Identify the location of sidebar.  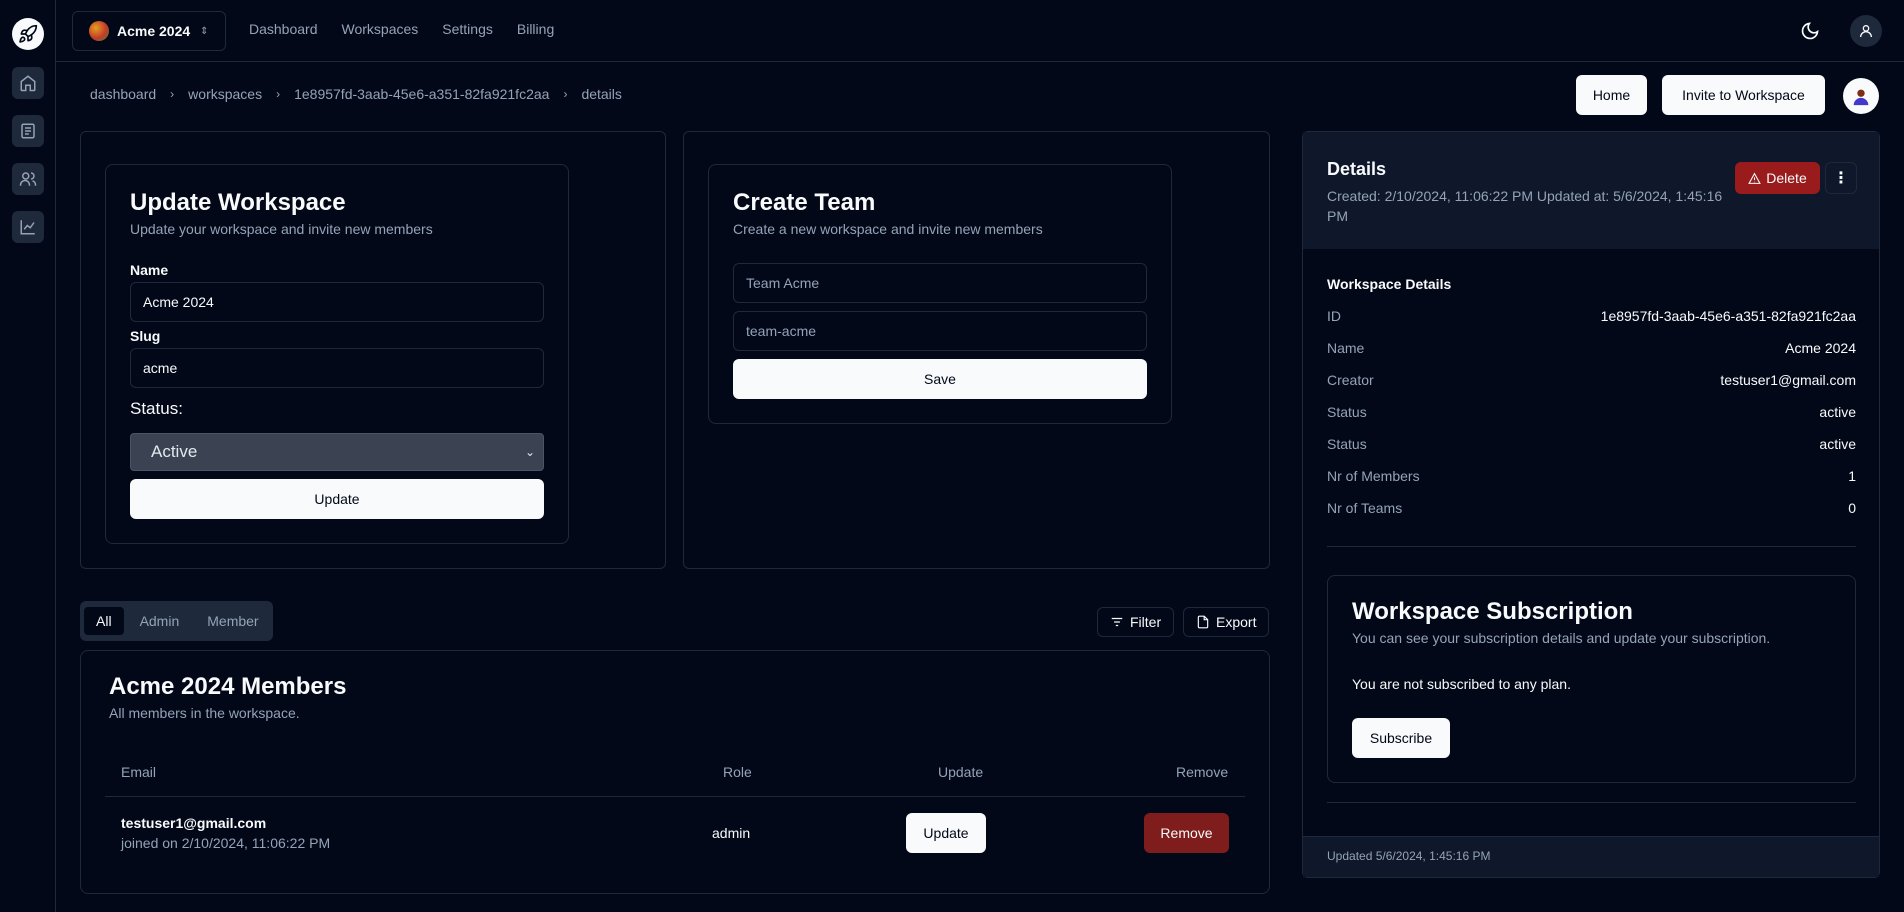
(28, 456).